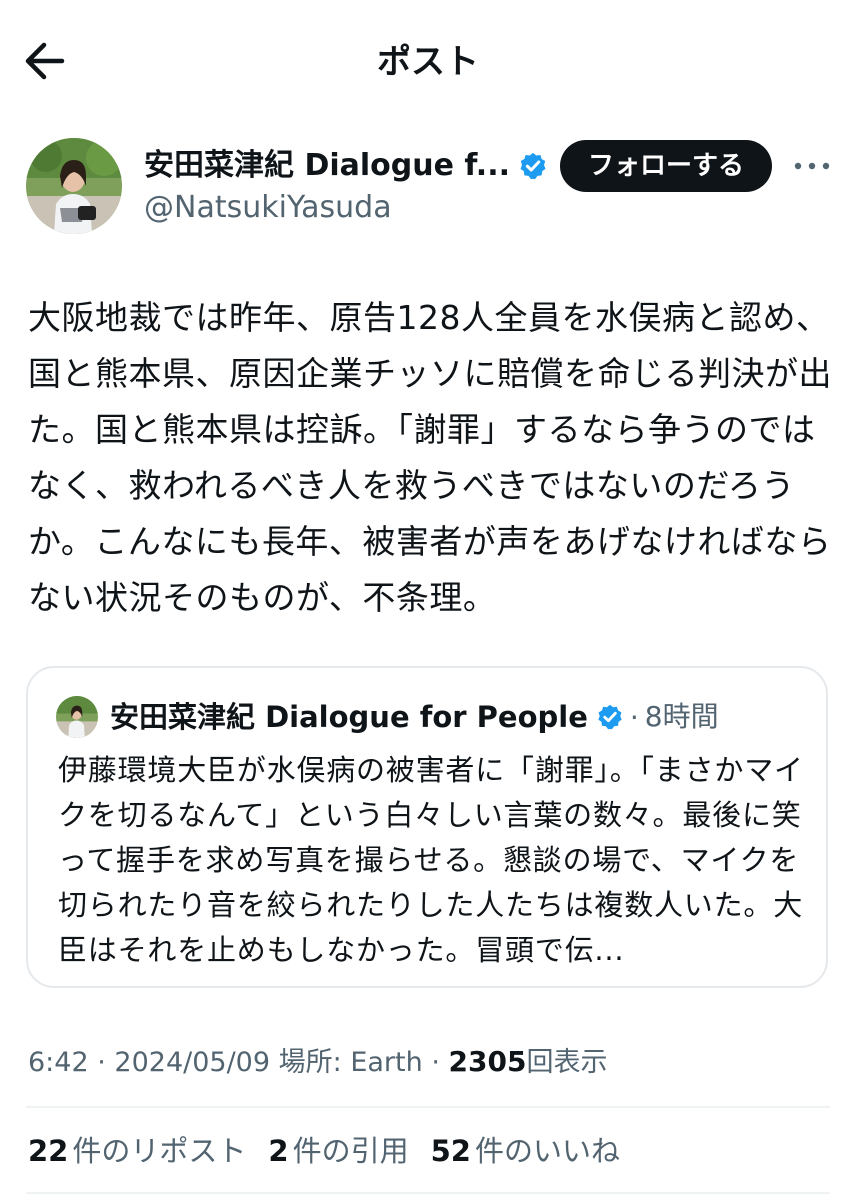 The width and height of the screenshot is (856, 1200). I want to click on quotes-label: 件の引用, so click(350, 1151).